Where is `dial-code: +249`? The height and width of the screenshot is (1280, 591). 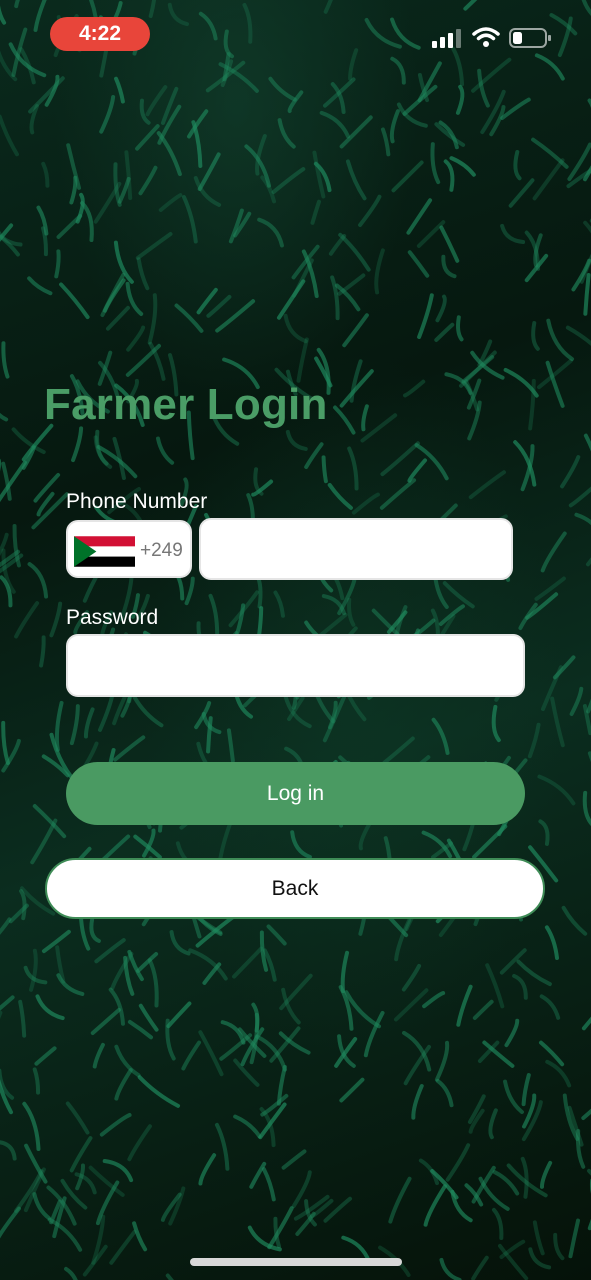
dial-code: +249 is located at coordinates (161, 550).